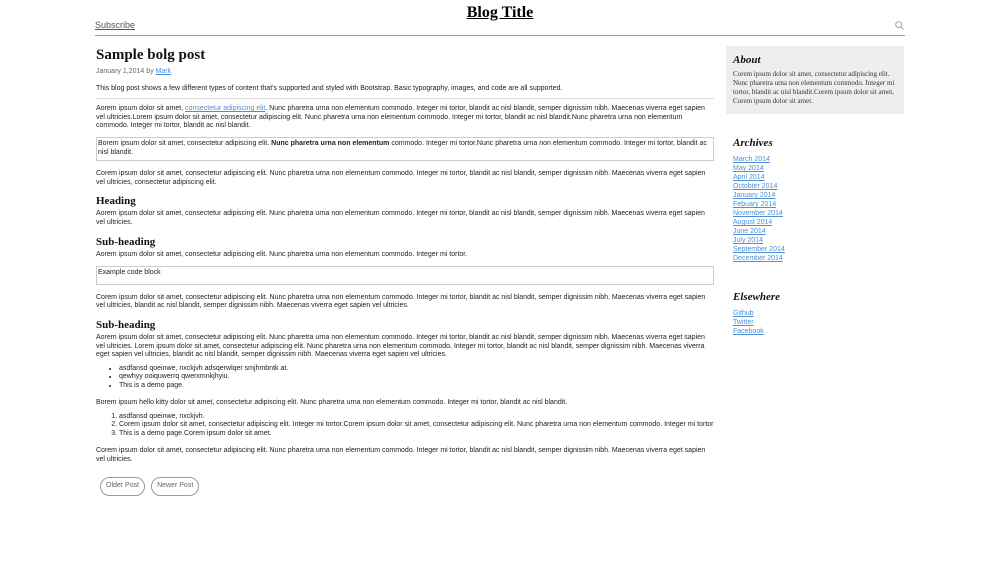  Describe the element at coordinates (749, 231) in the screenshot. I see `archive-link: June 2014` at that location.